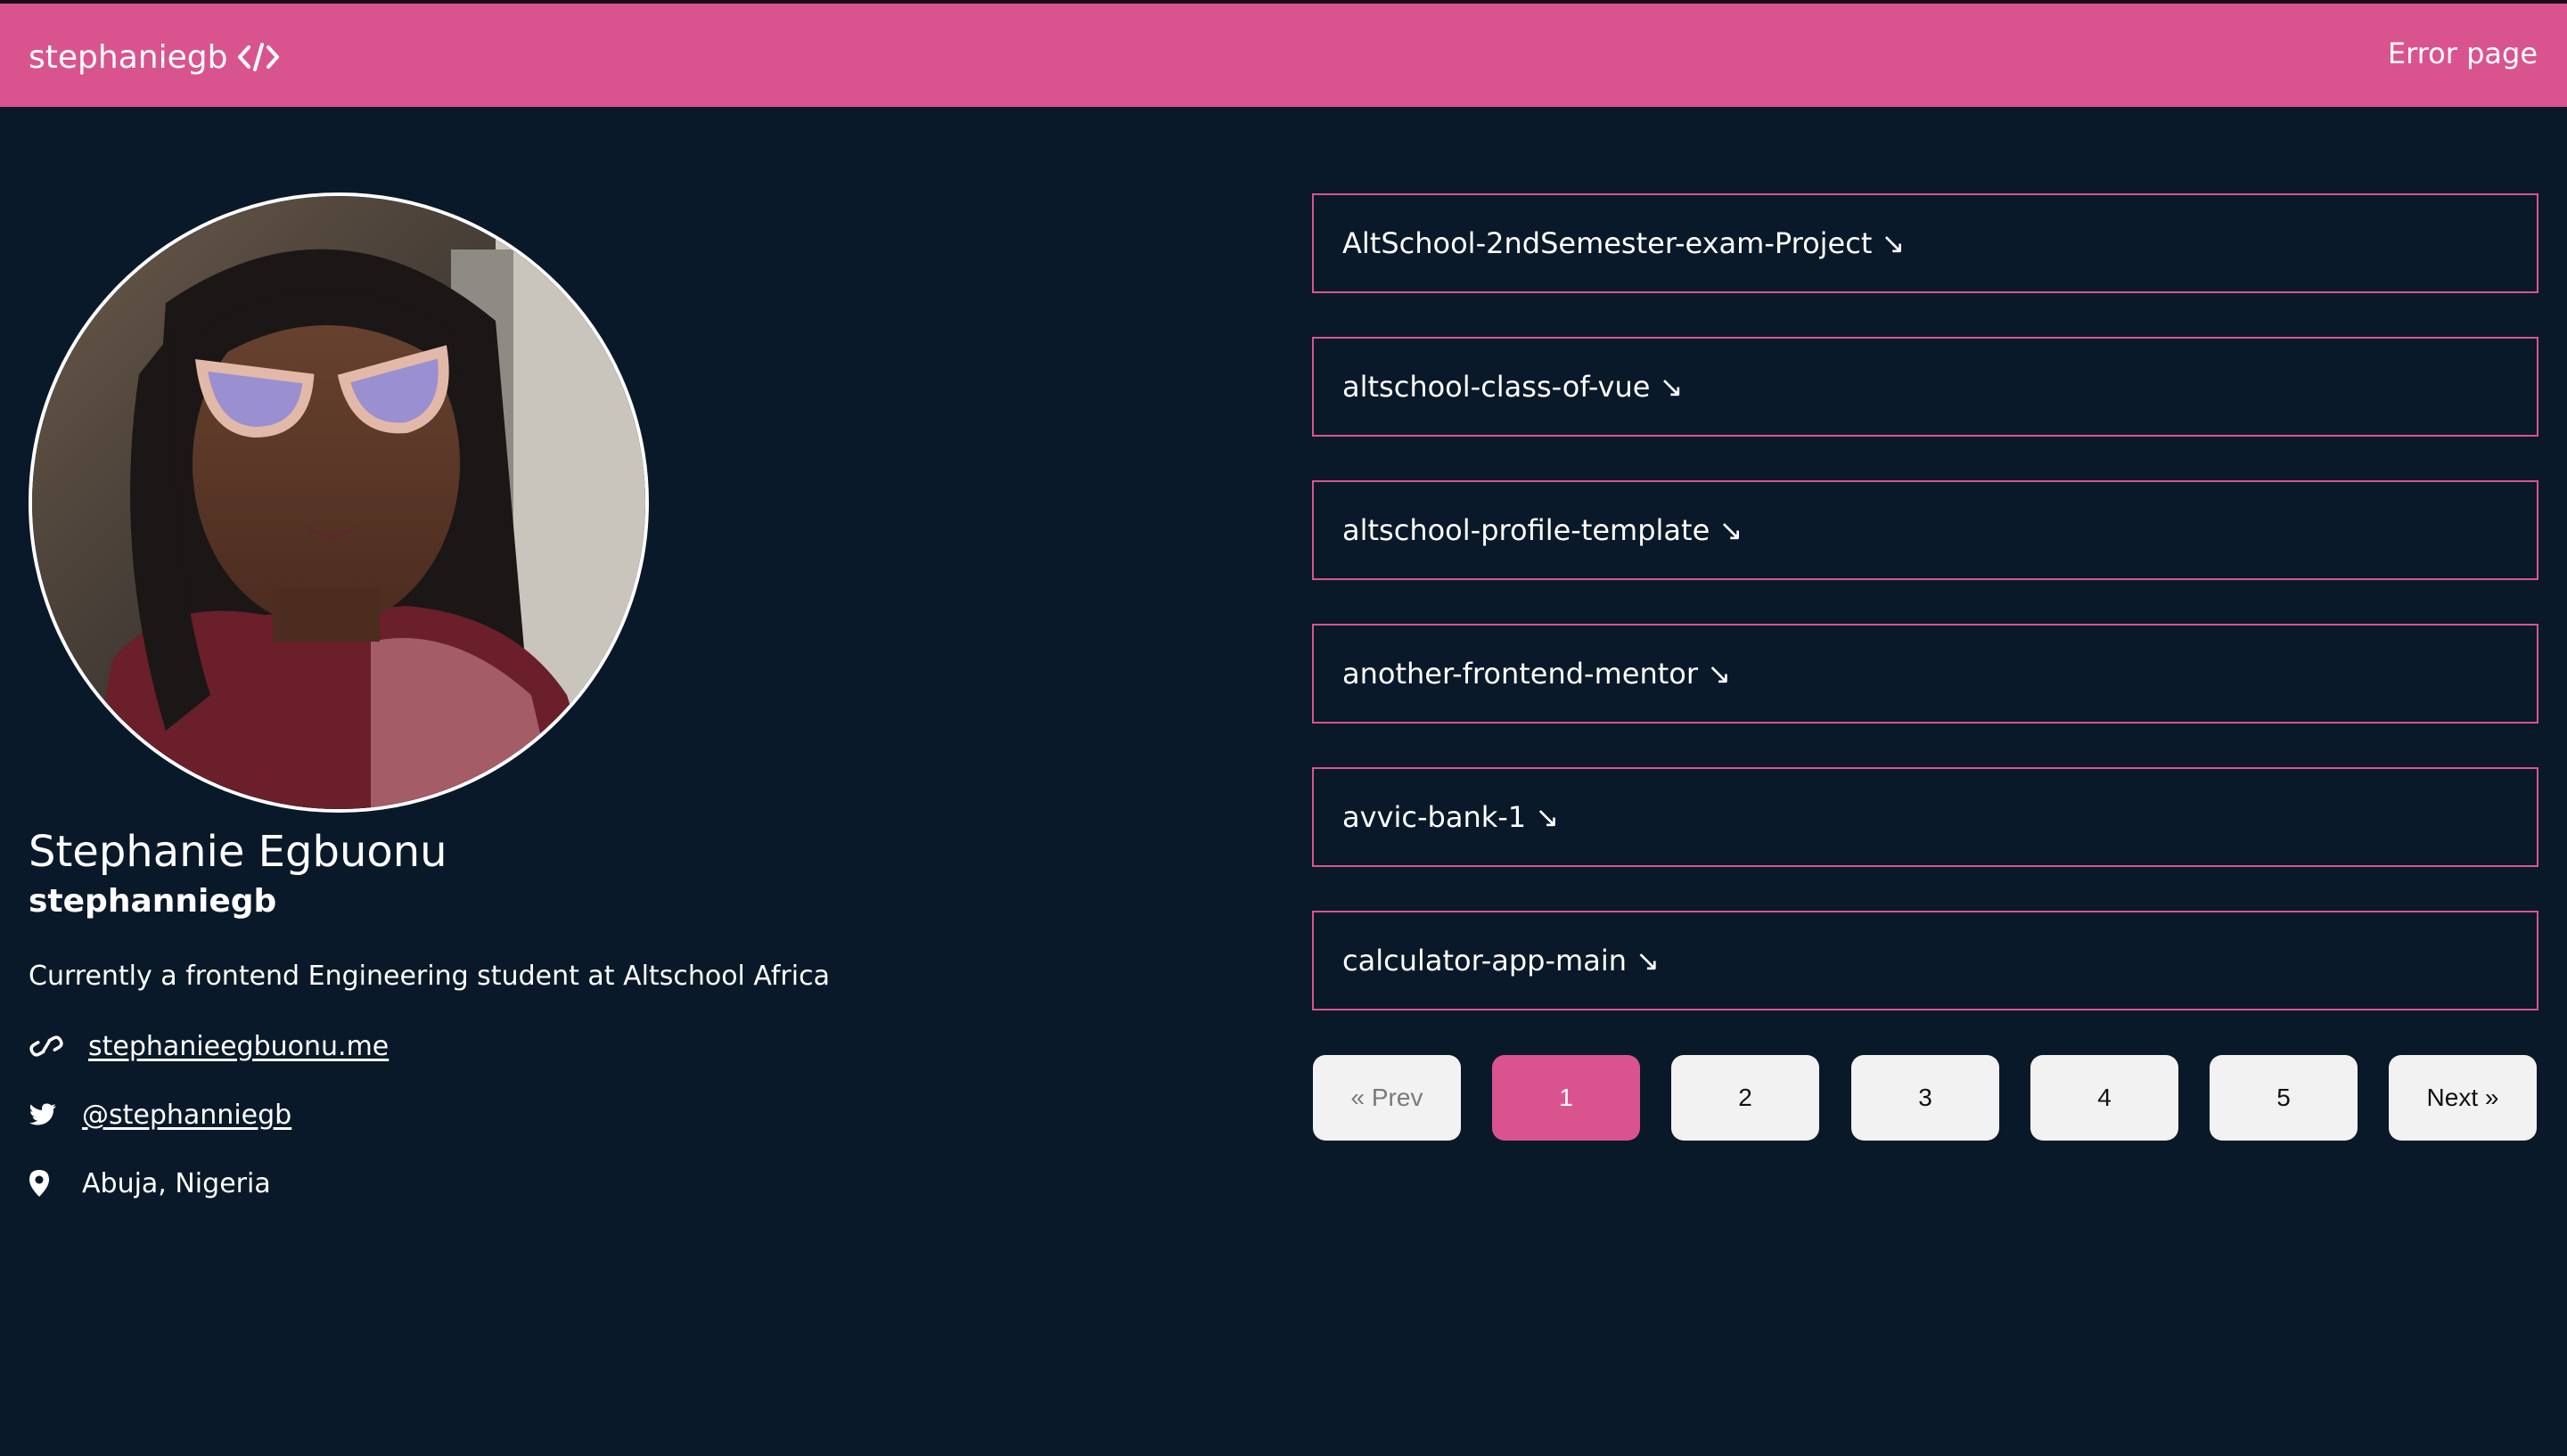 The image size is (2567, 1456). Describe the element at coordinates (1387, 1098) in the screenshot. I see `prev-page-button: « Prev` at that location.